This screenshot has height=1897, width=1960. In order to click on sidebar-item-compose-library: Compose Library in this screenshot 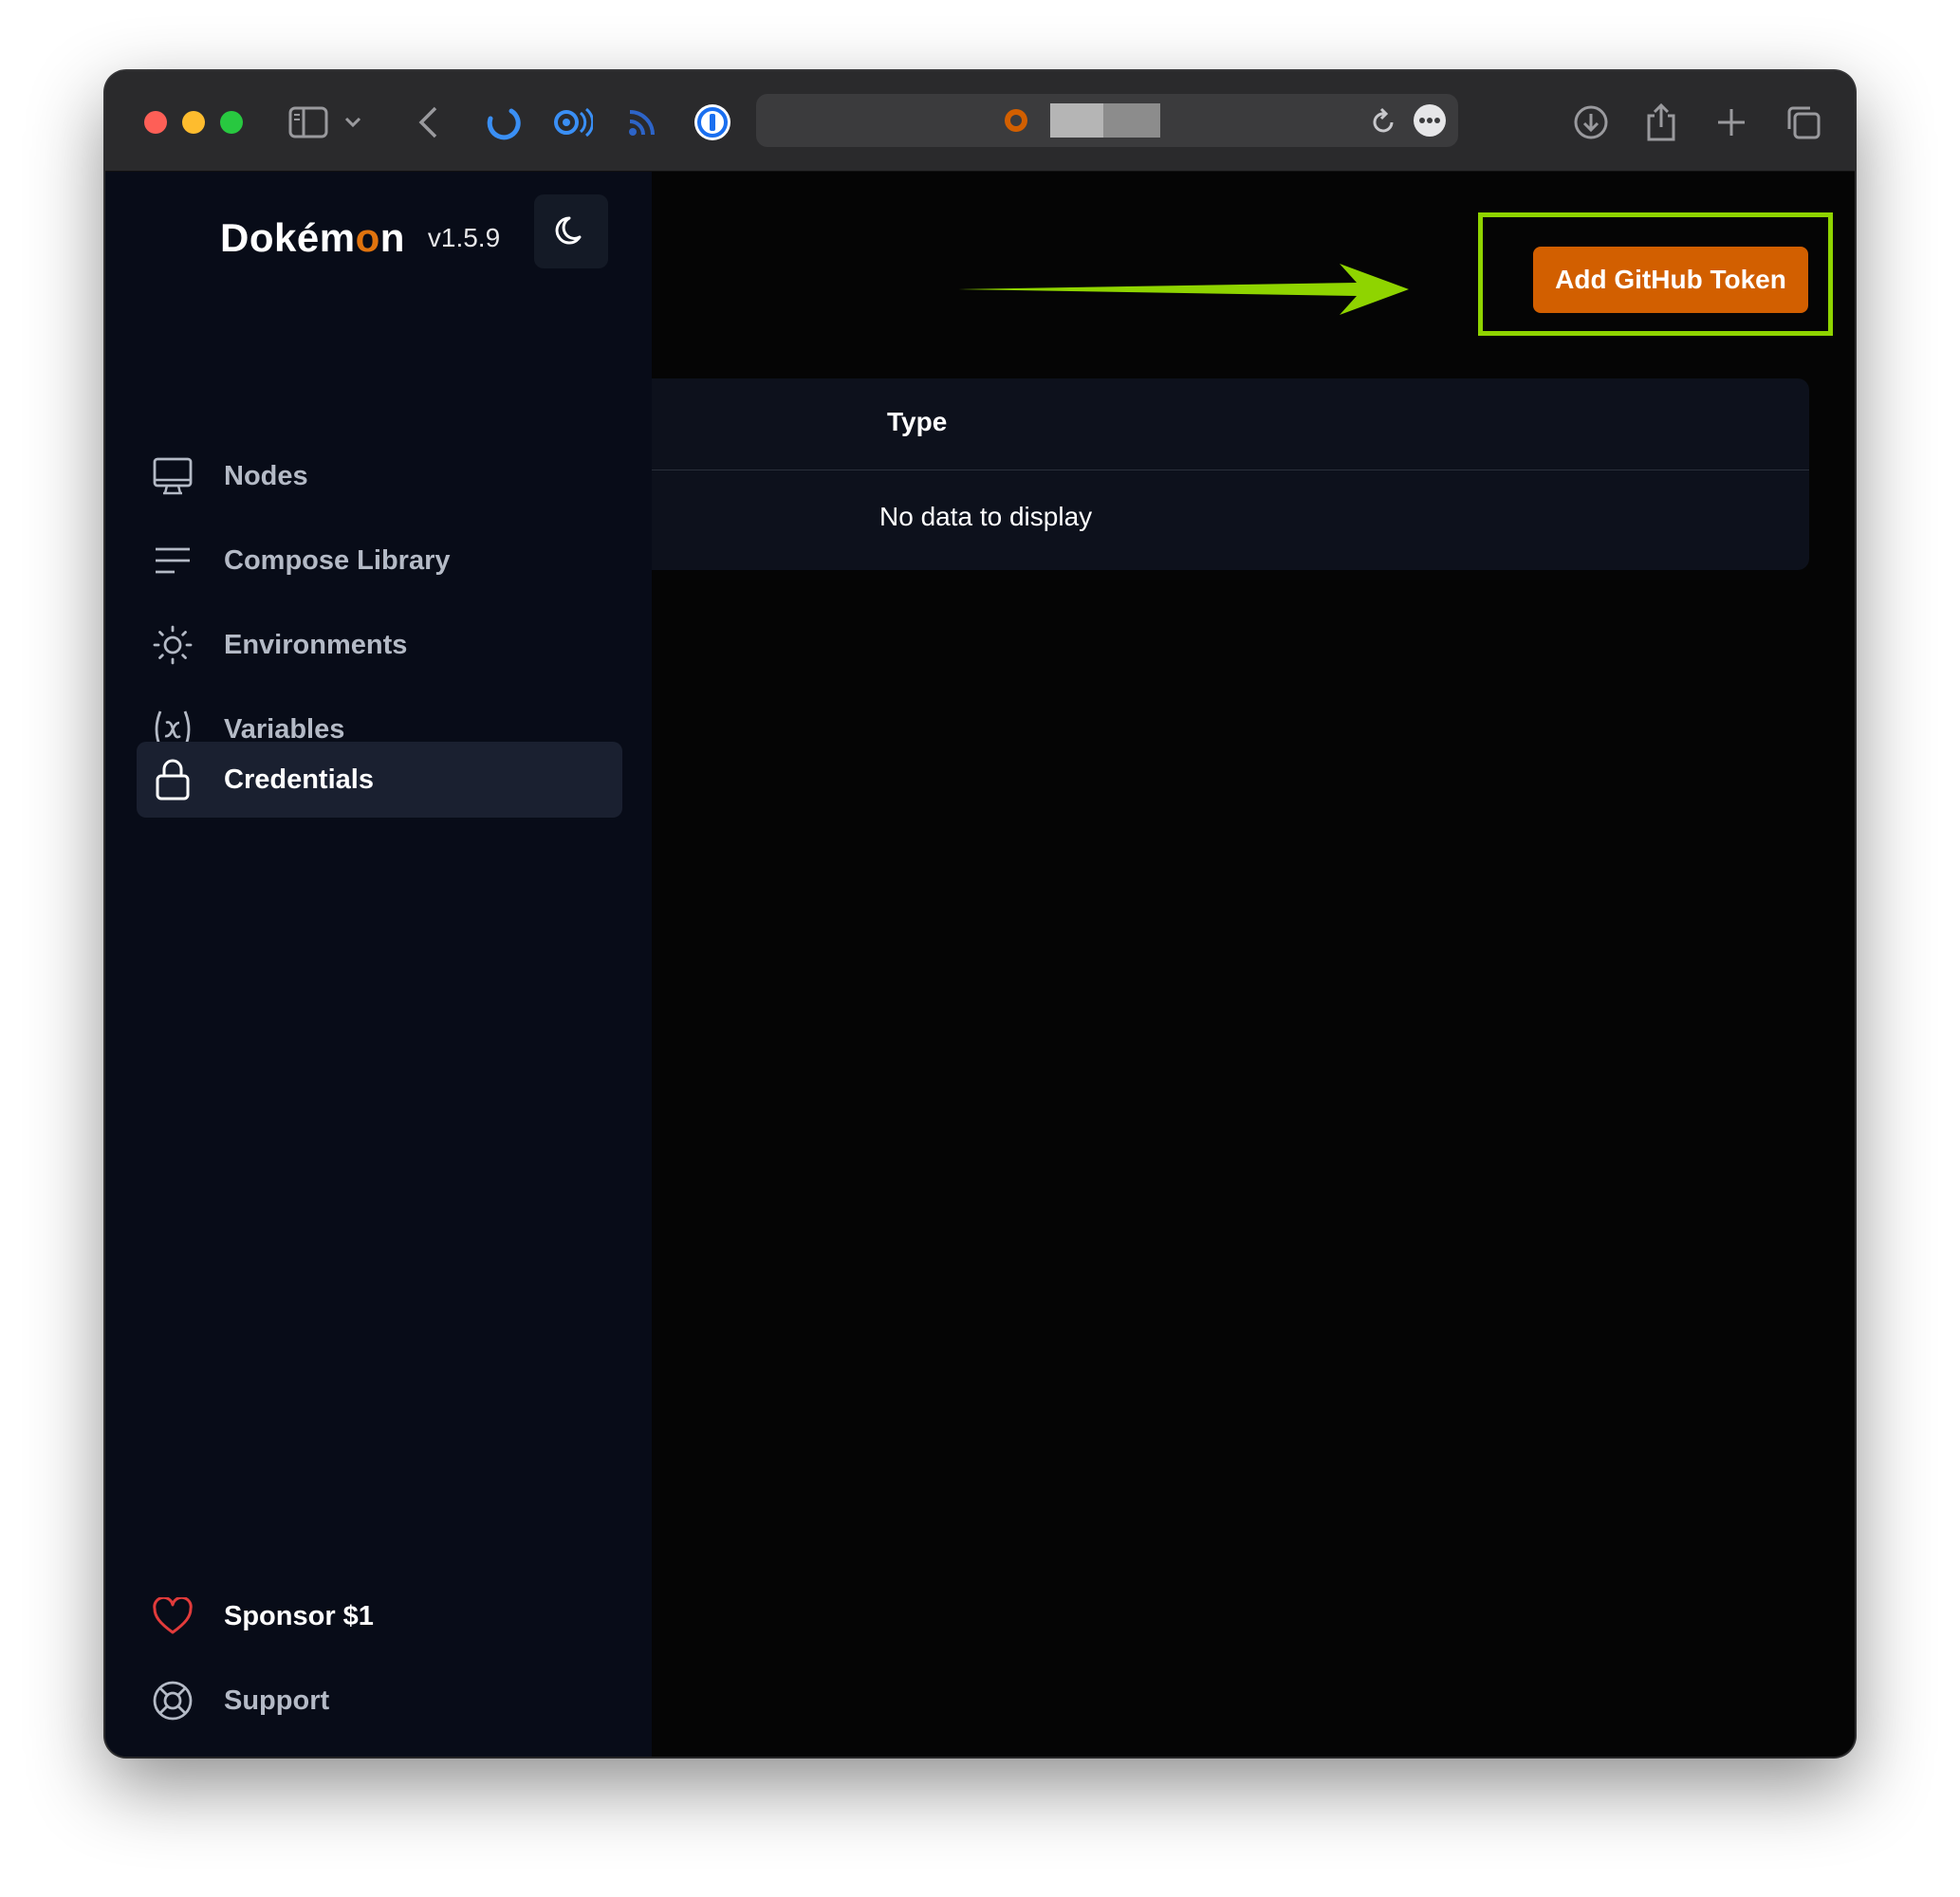, I will do `click(380, 561)`.